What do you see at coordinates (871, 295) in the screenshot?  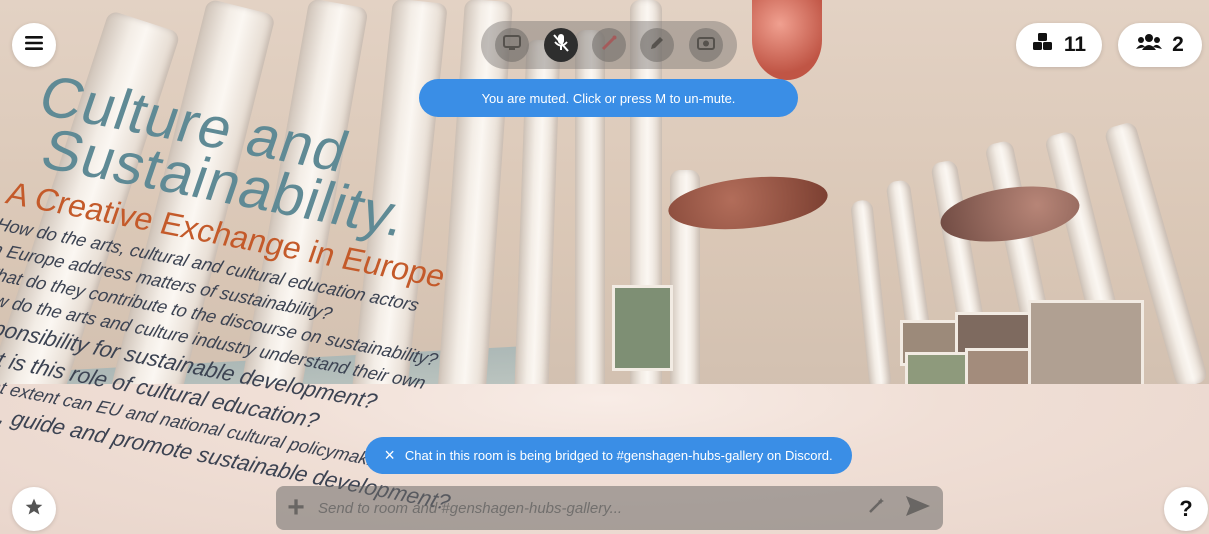 I see `column` at bounding box center [871, 295].